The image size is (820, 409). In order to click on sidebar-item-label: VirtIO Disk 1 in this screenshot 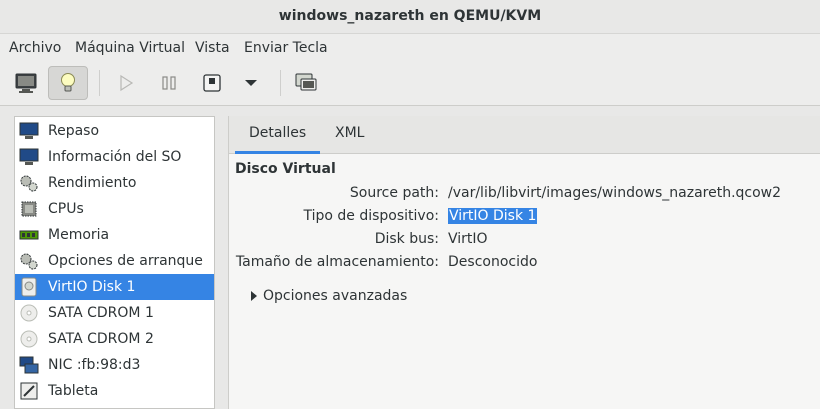, I will do `click(92, 287)`.